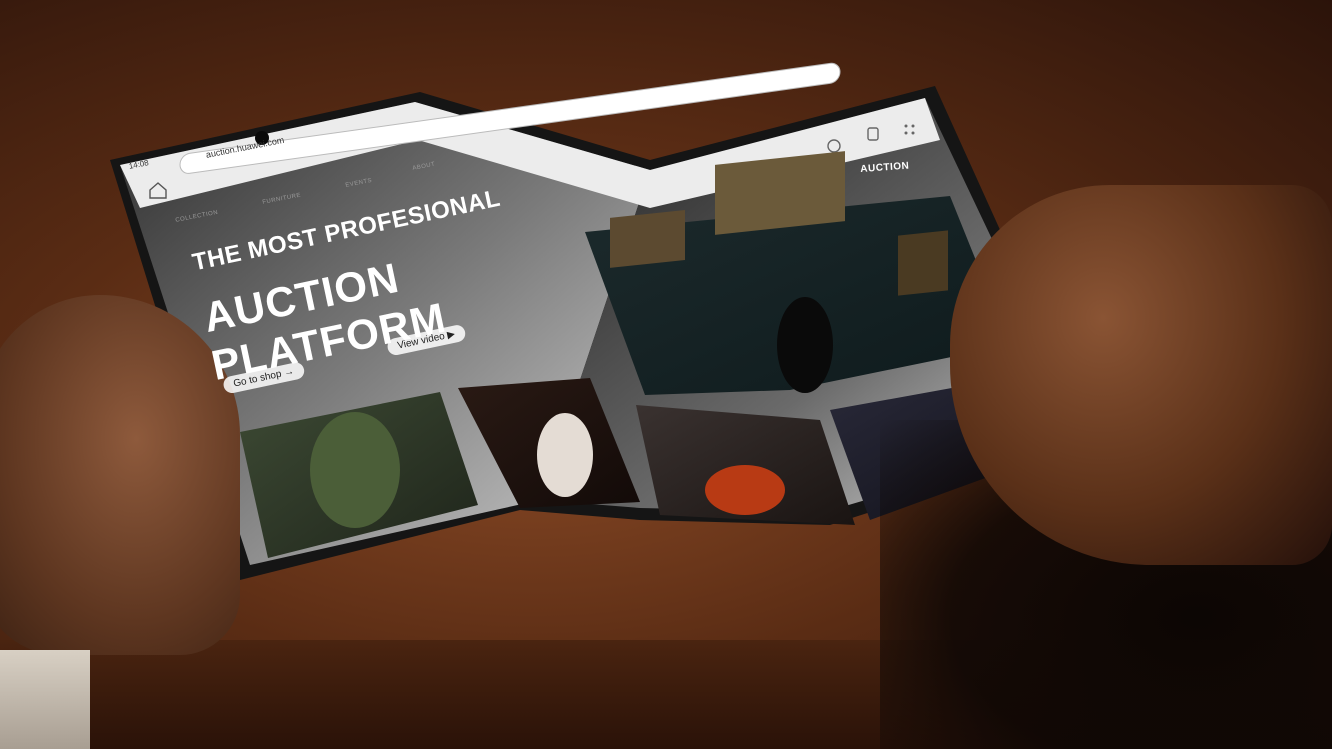 This screenshot has height=749, width=1332. Describe the element at coordinates (745, 490) in the screenshot. I see `amber-gem` at that location.